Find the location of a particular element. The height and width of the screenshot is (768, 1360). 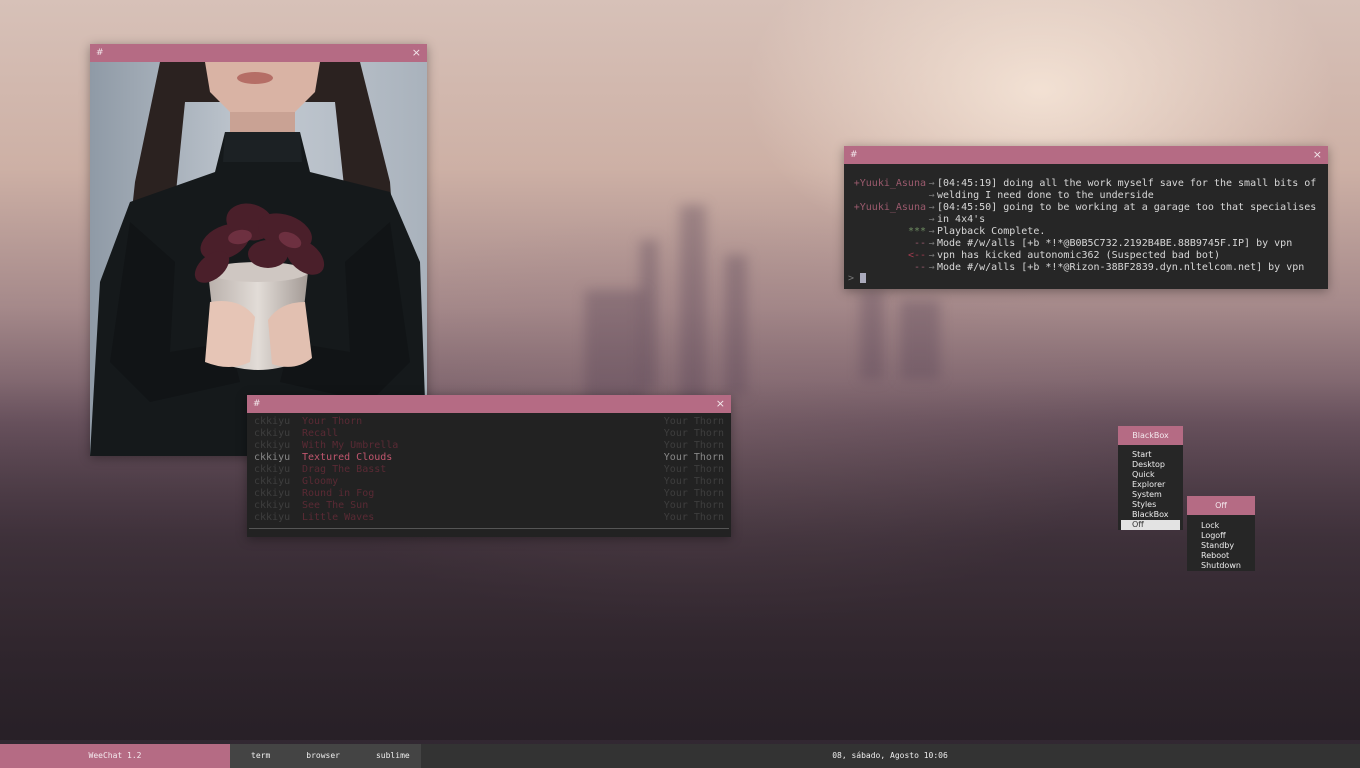

track-title: Round in Fog is located at coordinates (338, 493).